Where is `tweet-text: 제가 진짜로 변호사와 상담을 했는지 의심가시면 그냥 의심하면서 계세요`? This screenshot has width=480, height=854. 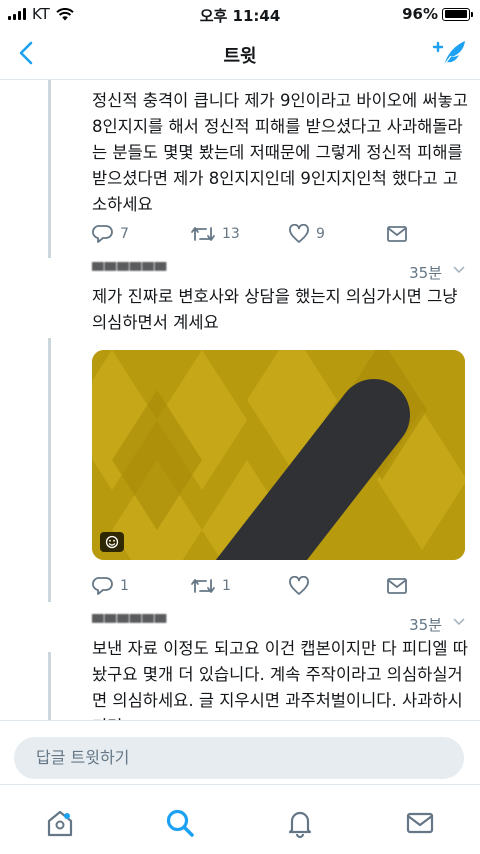
tweet-text: 제가 진짜로 변호사와 상담을 했는지 의심가시면 그냥 의심하면서 계세요 is located at coordinates (275, 309).